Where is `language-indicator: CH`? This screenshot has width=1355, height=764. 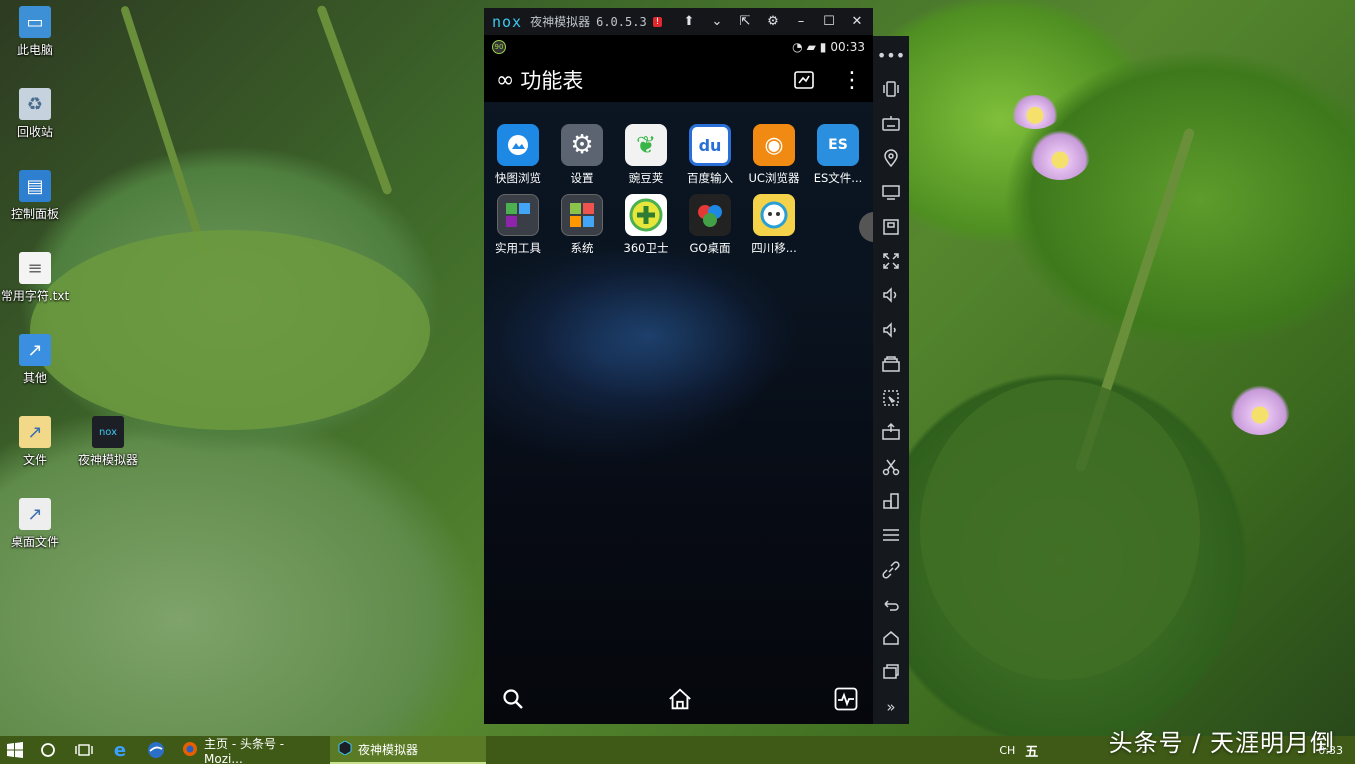
language-indicator: CH is located at coordinates (1007, 750).